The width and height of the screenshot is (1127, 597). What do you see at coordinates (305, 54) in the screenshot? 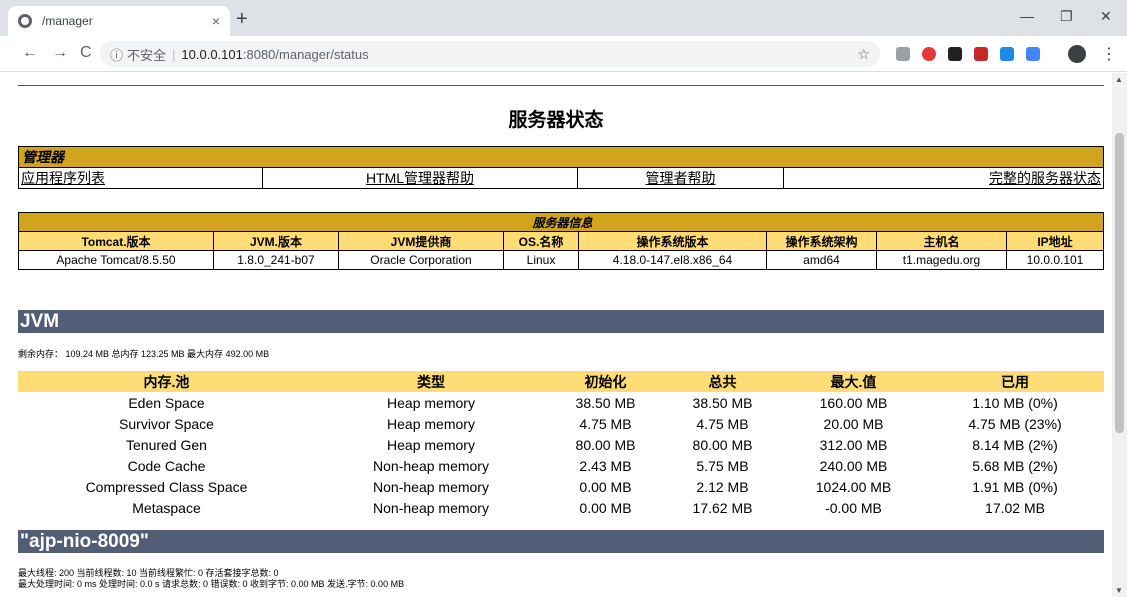
I see `url-path: :8080/manager/status` at bounding box center [305, 54].